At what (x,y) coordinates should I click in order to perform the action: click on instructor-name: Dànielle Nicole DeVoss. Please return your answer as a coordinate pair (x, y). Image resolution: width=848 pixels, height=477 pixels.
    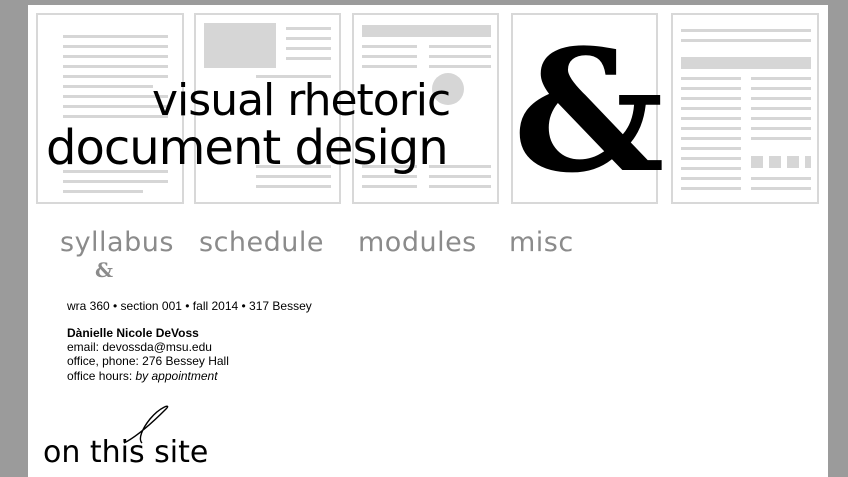
    Looking at the image, I should click on (133, 333).